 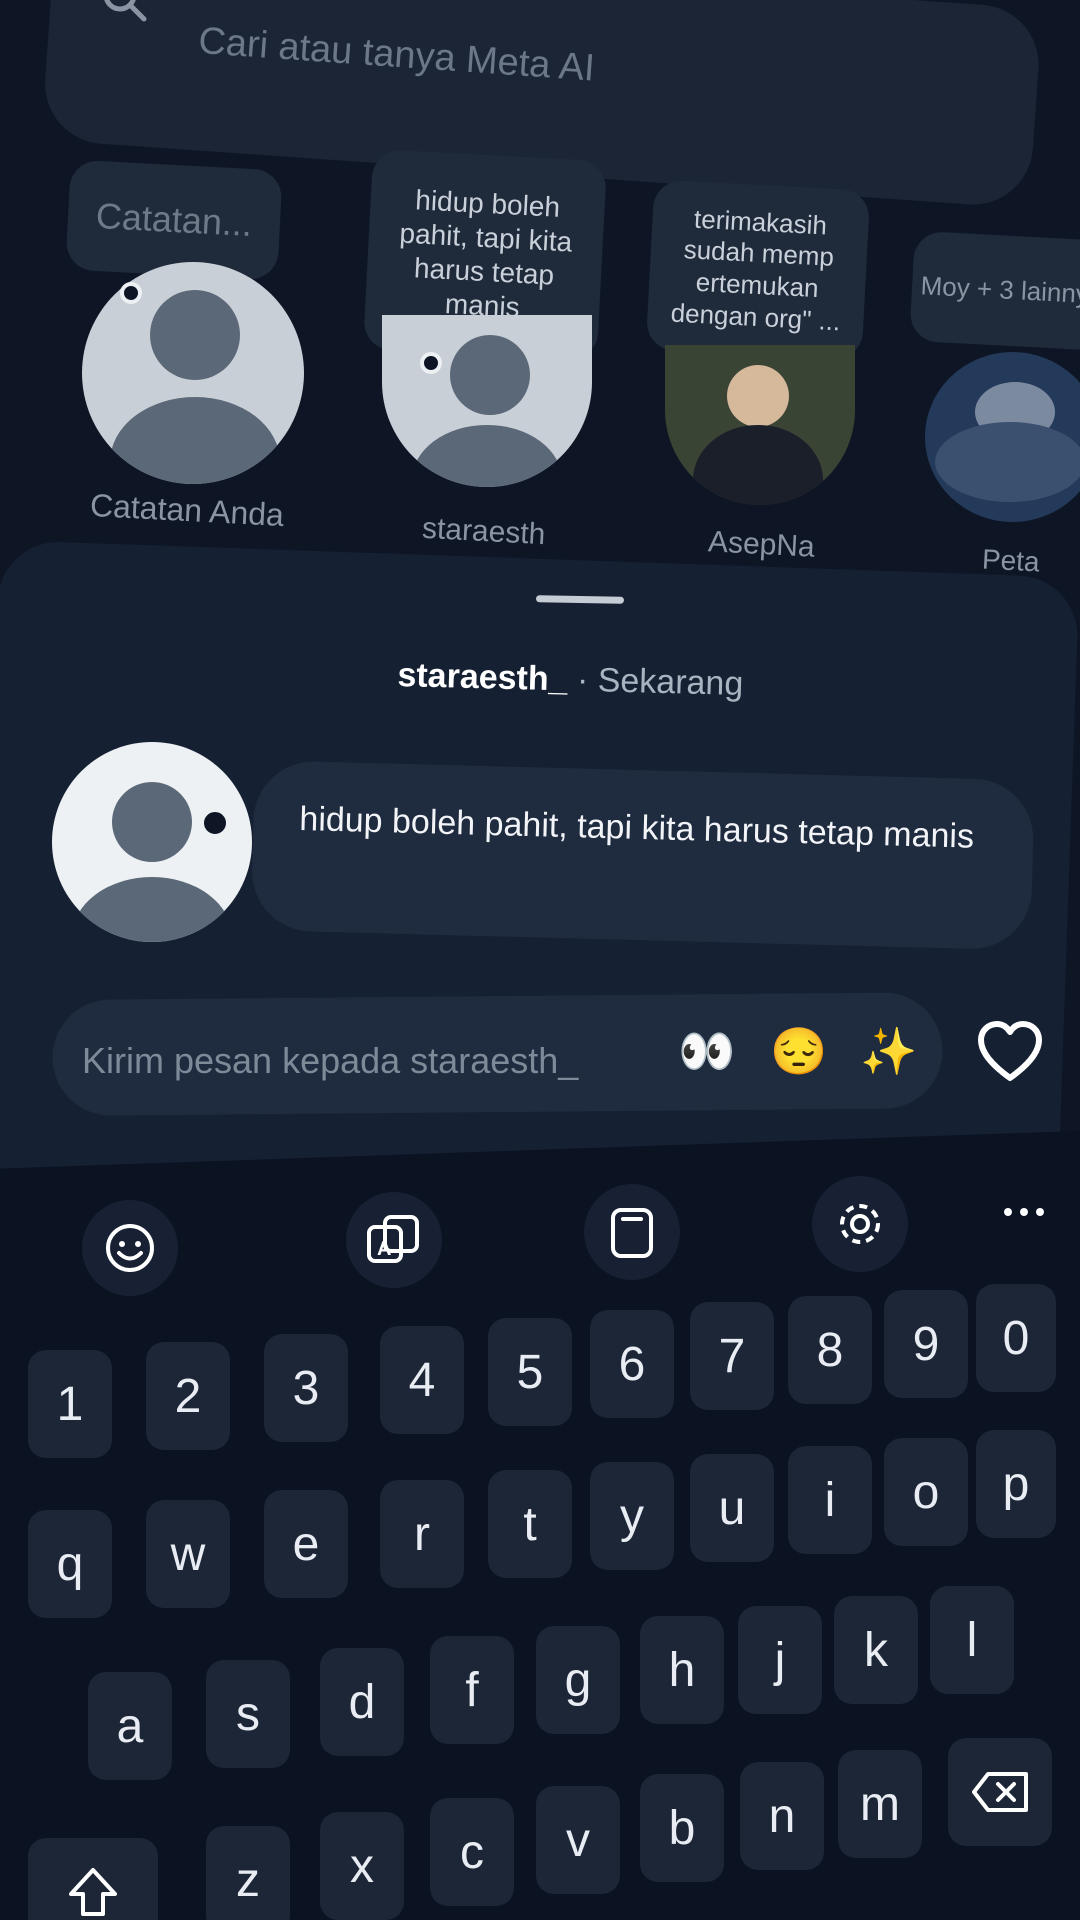 What do you see at coordinates (1016, 1338) in the screenshot?
I see `key-0: 0` at bounding box center [1016, 1338].